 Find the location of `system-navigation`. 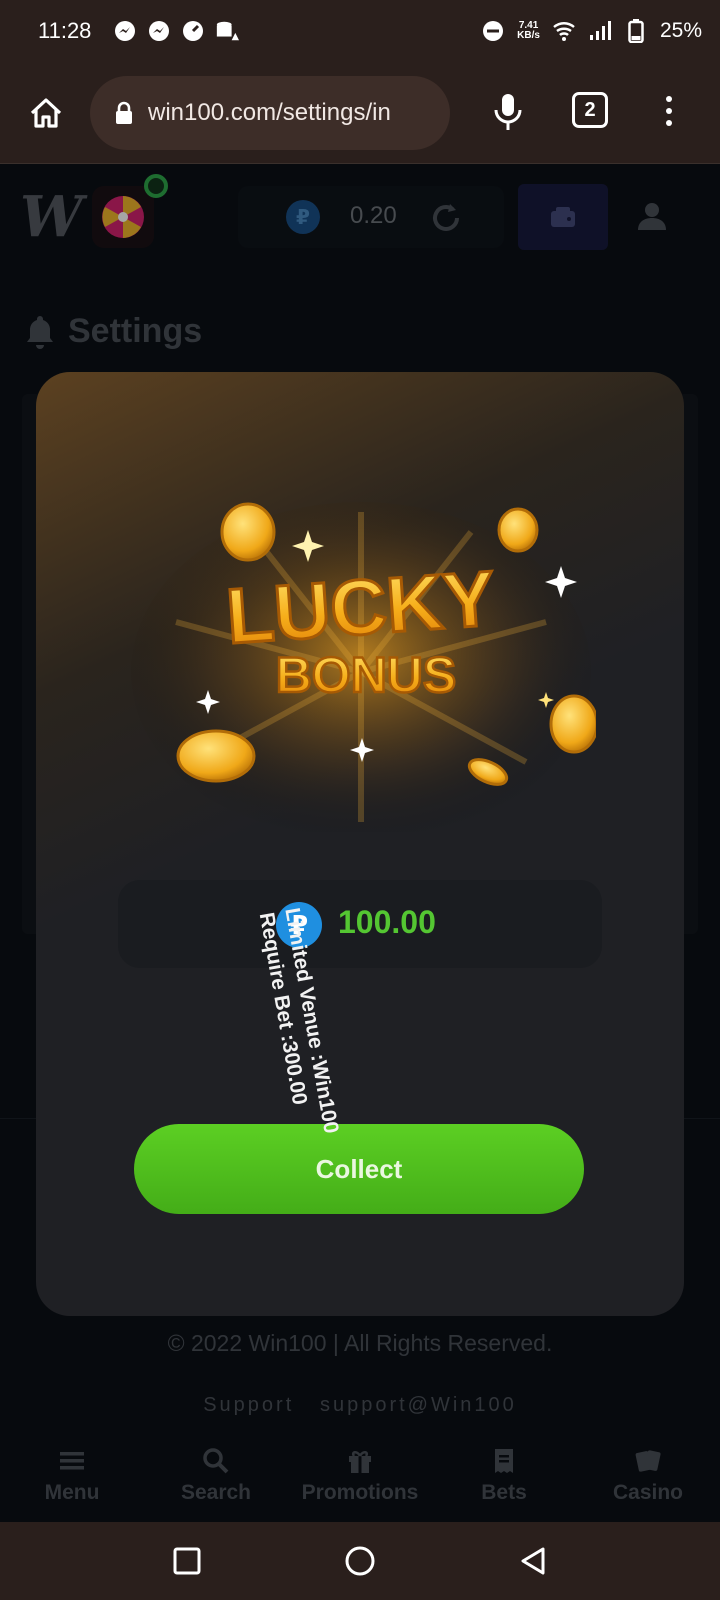

system-navigation is located at coordinates (360, 1561).